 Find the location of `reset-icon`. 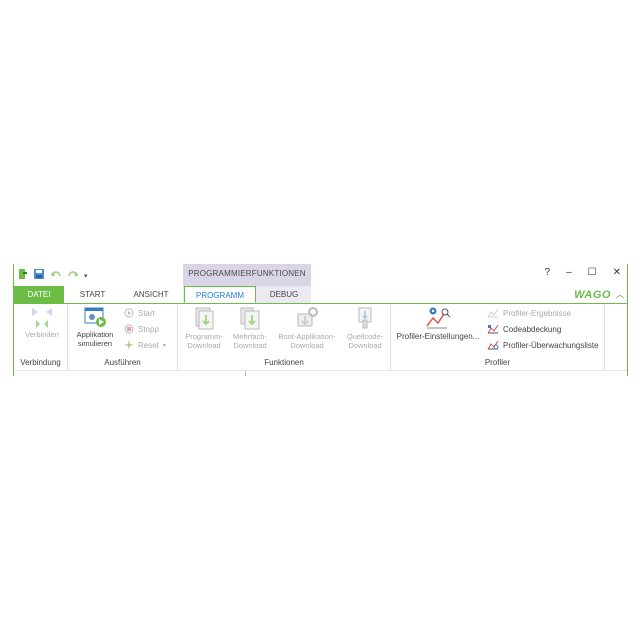

reset-icon is located at coordinates (129, 345).